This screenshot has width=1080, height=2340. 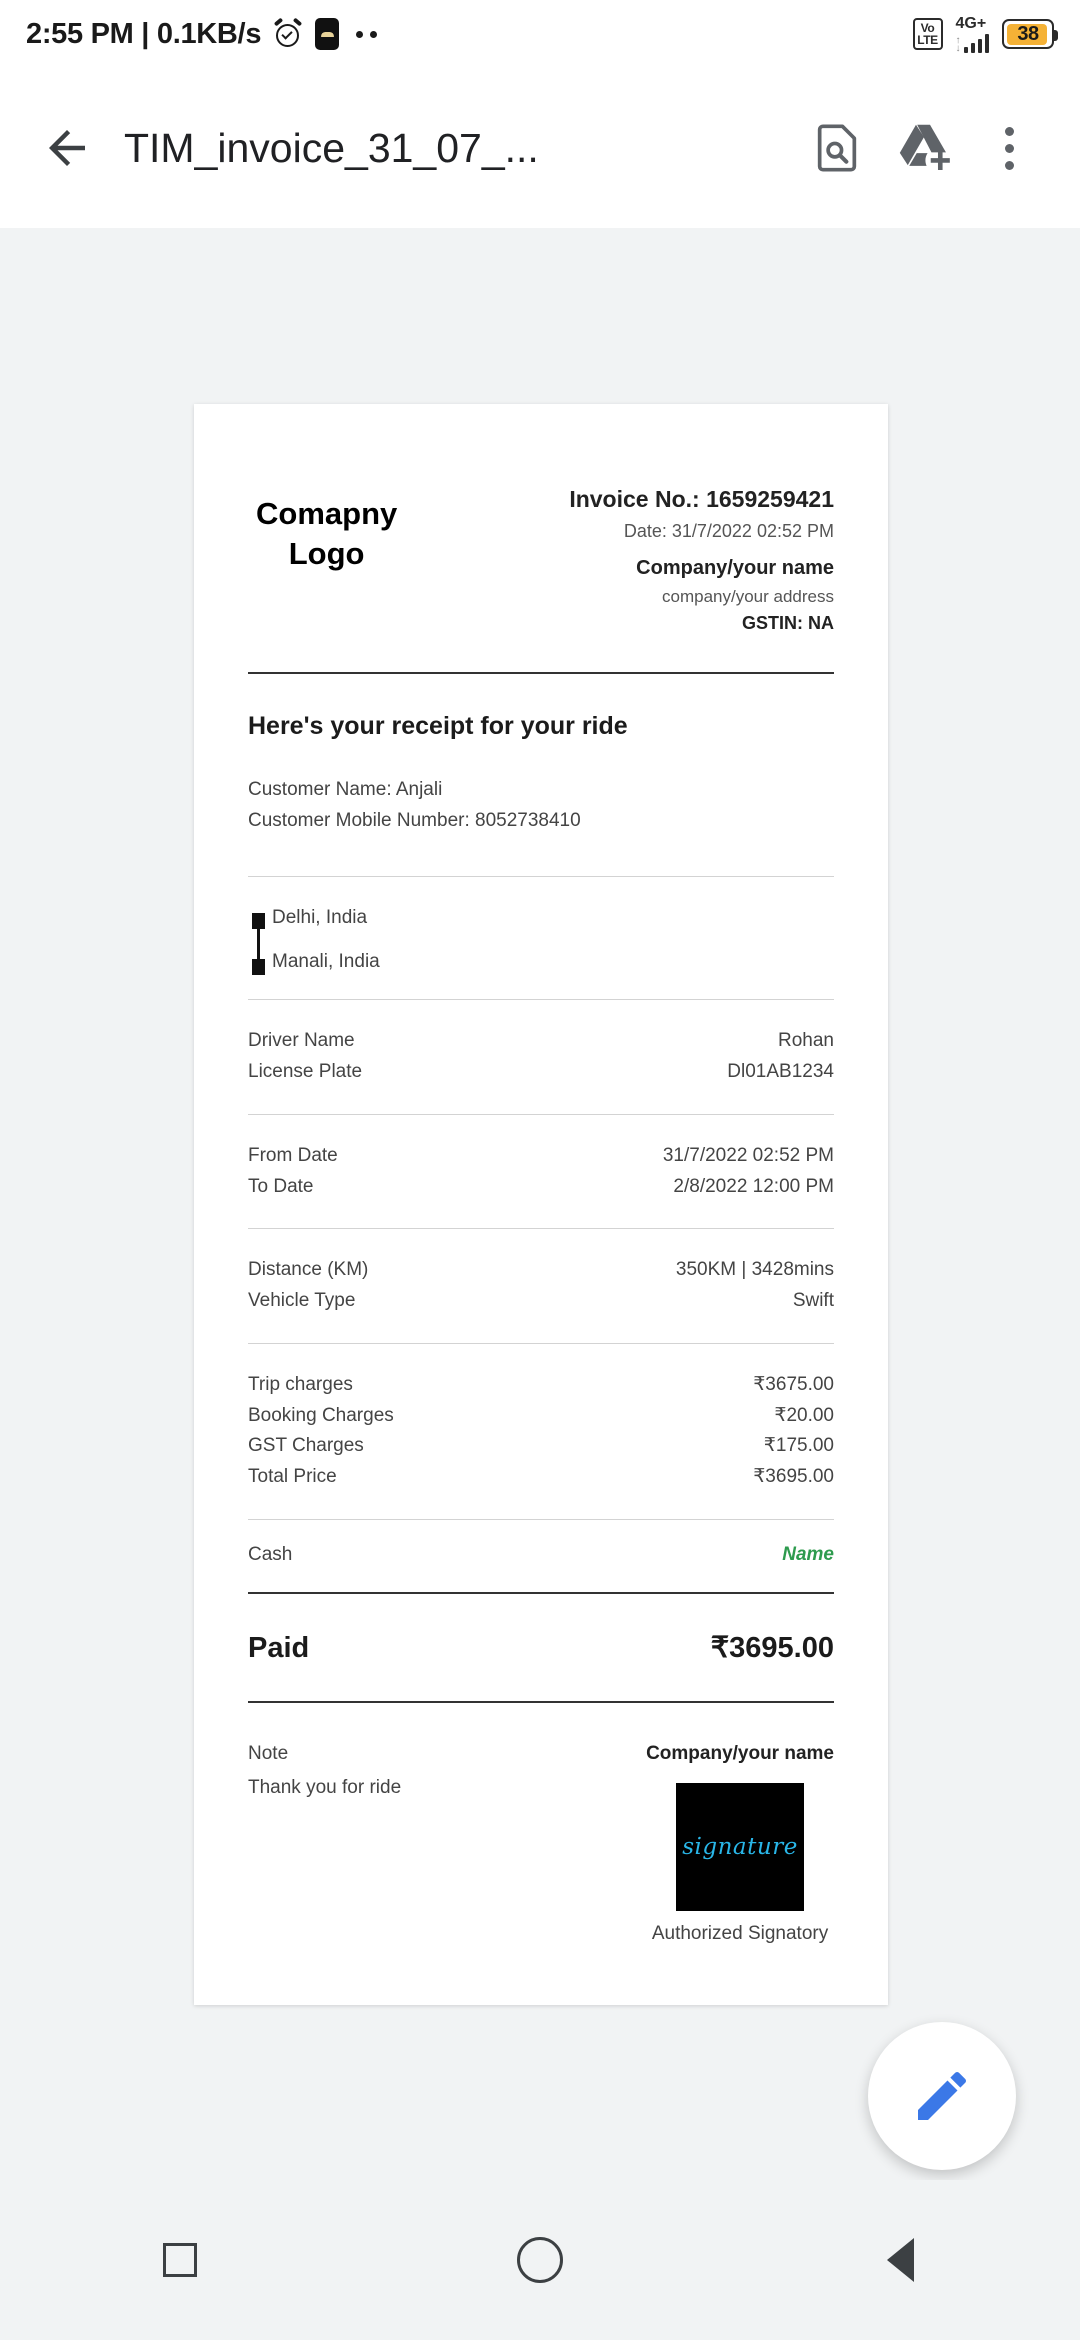 What do you see at coordinates (958, 44) in the screenshot?
I see `data-transfer-arrows-icon: ↑ ↓` at bounding box center [958, 44].